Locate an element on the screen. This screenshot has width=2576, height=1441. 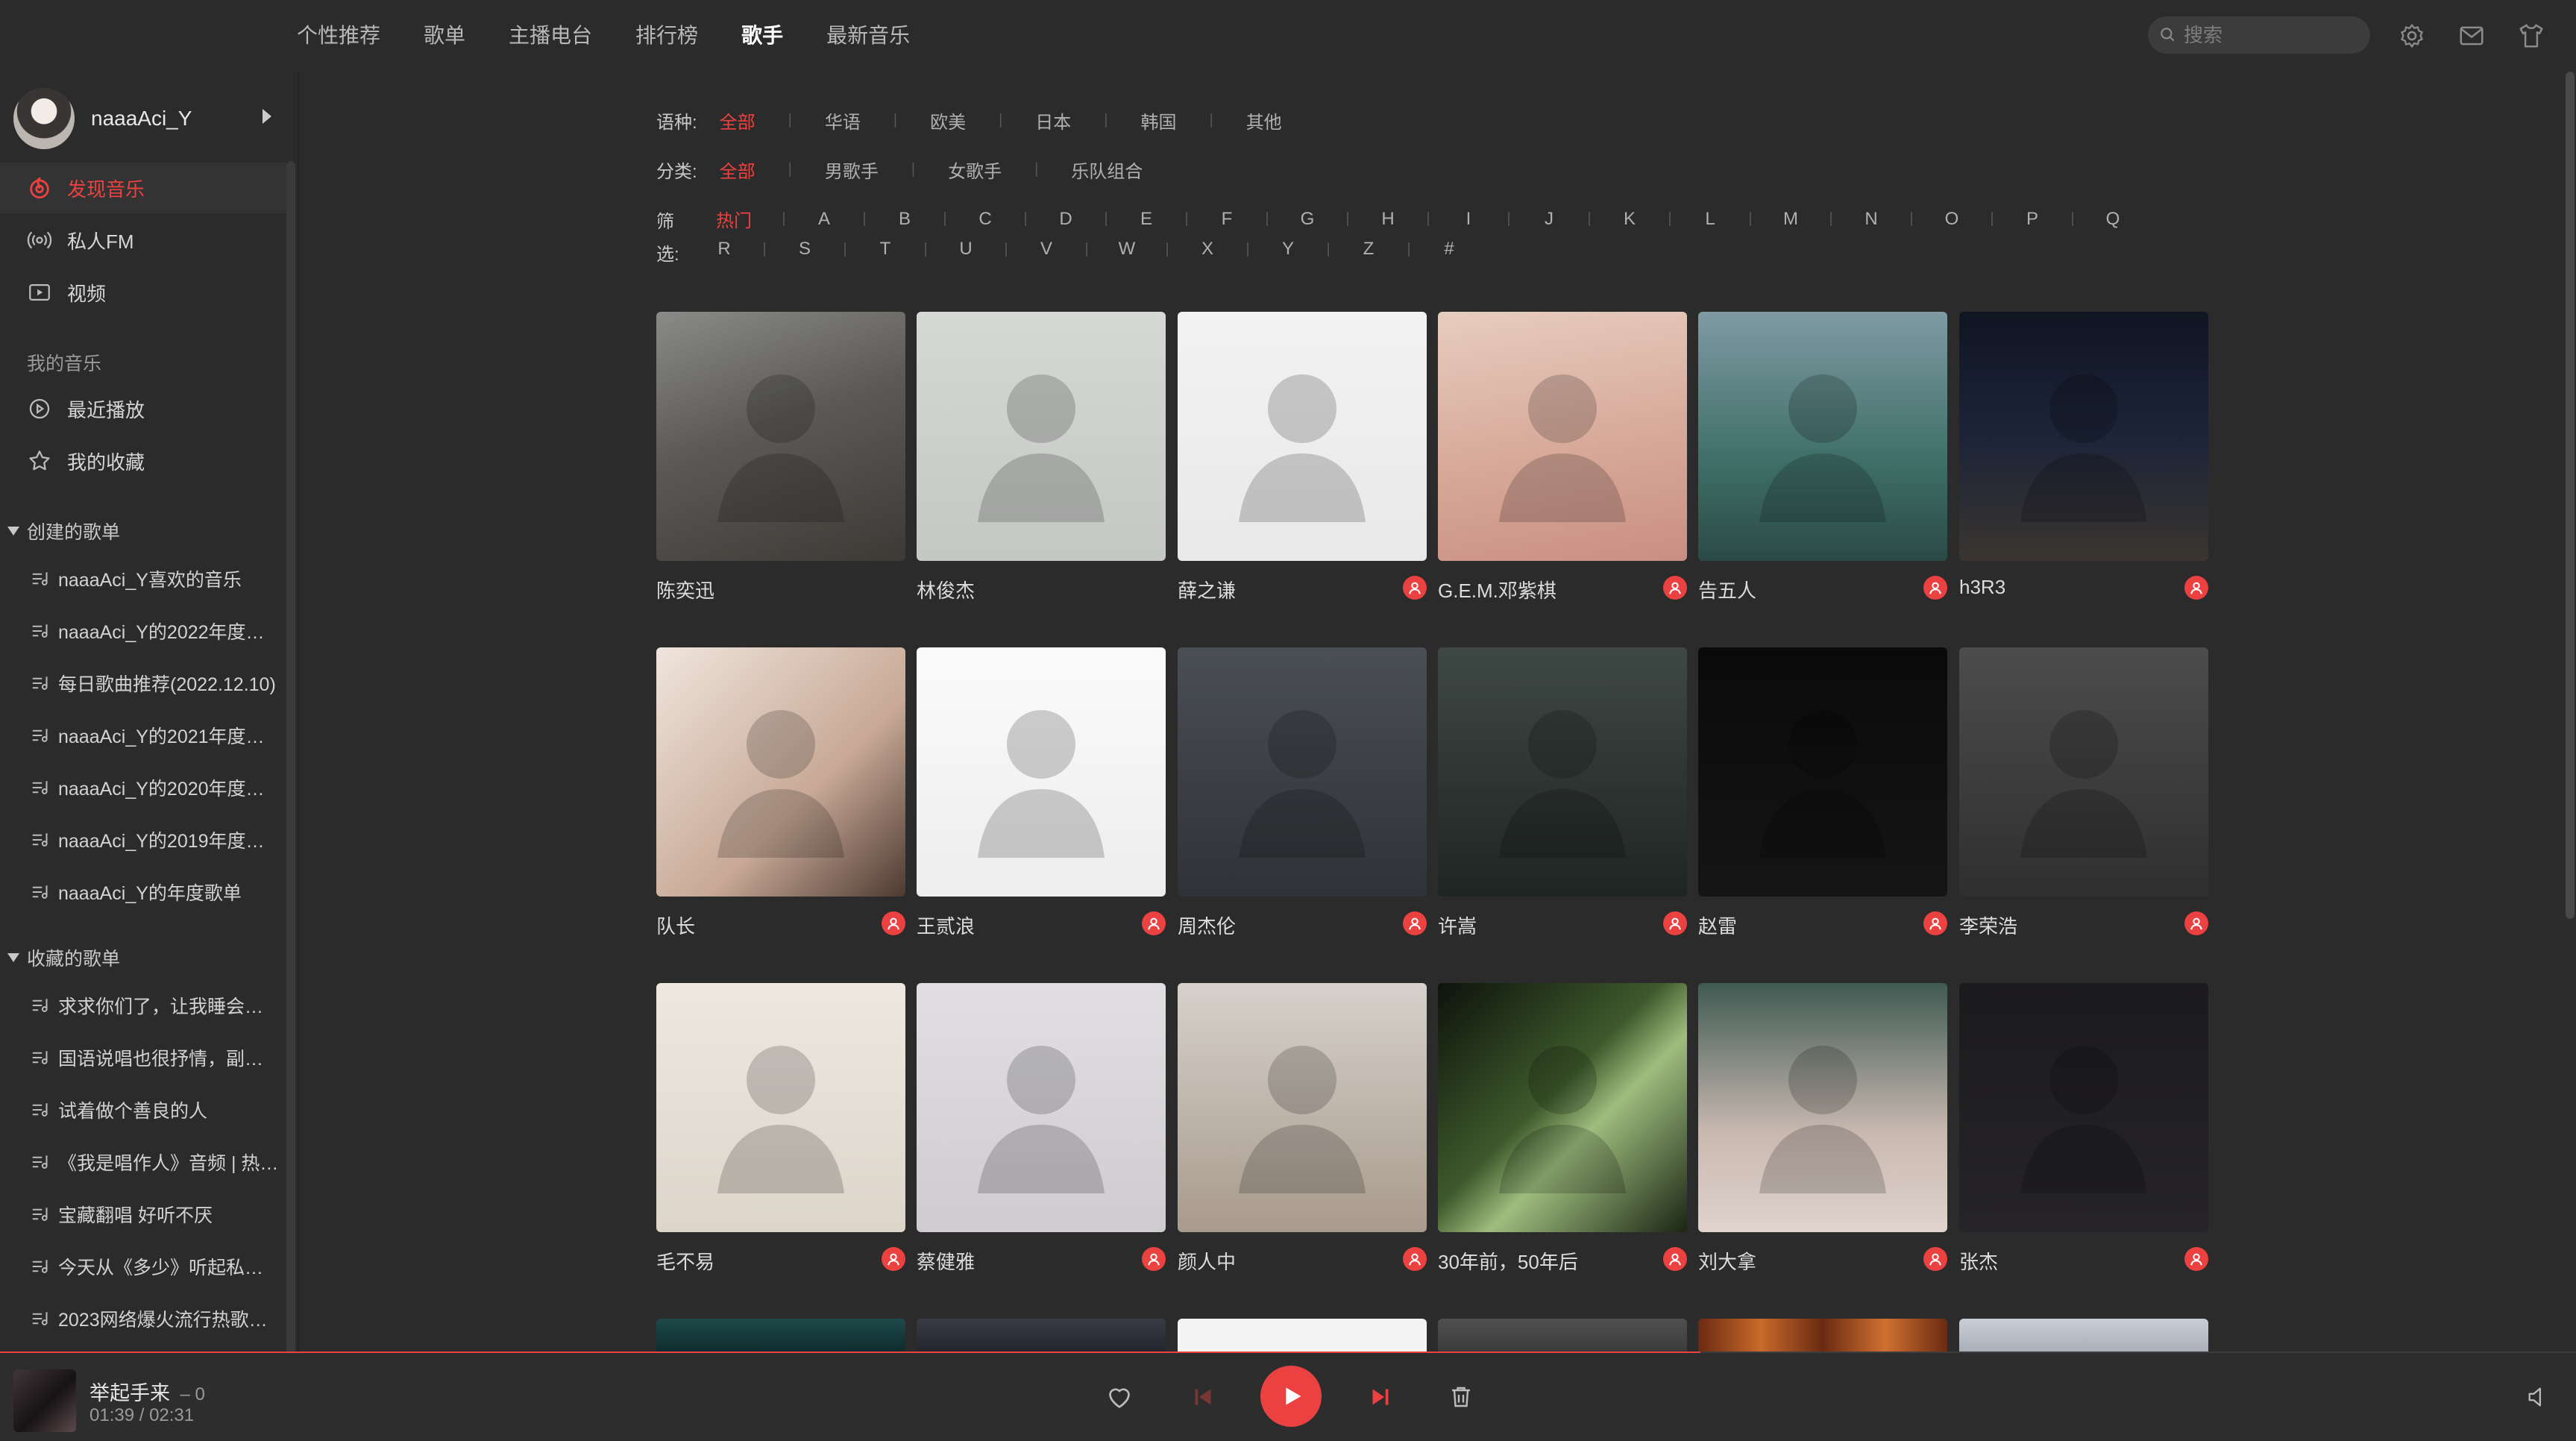
artist-name: 周杰伦 is located at coordinates (1207, 925).